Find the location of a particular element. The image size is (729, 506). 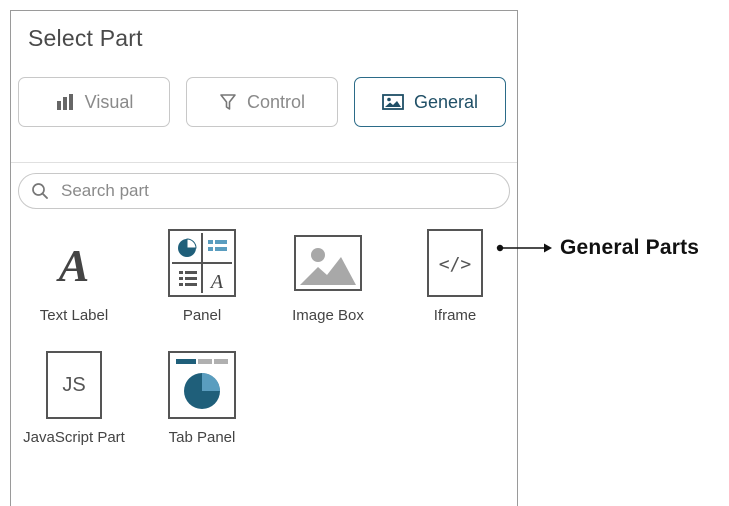

tab-general: General is located at coordinates (430, 102).